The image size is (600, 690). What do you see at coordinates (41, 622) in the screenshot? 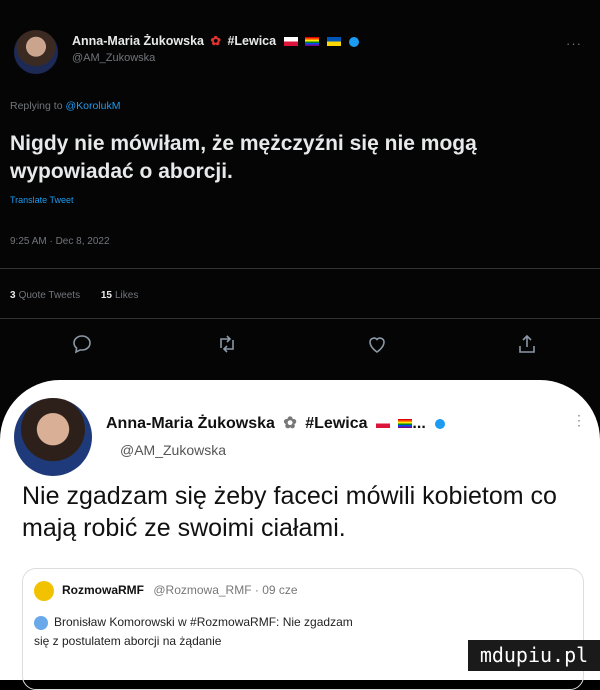
I see `nested-avatar-icon` at bounding box center [41, 622].